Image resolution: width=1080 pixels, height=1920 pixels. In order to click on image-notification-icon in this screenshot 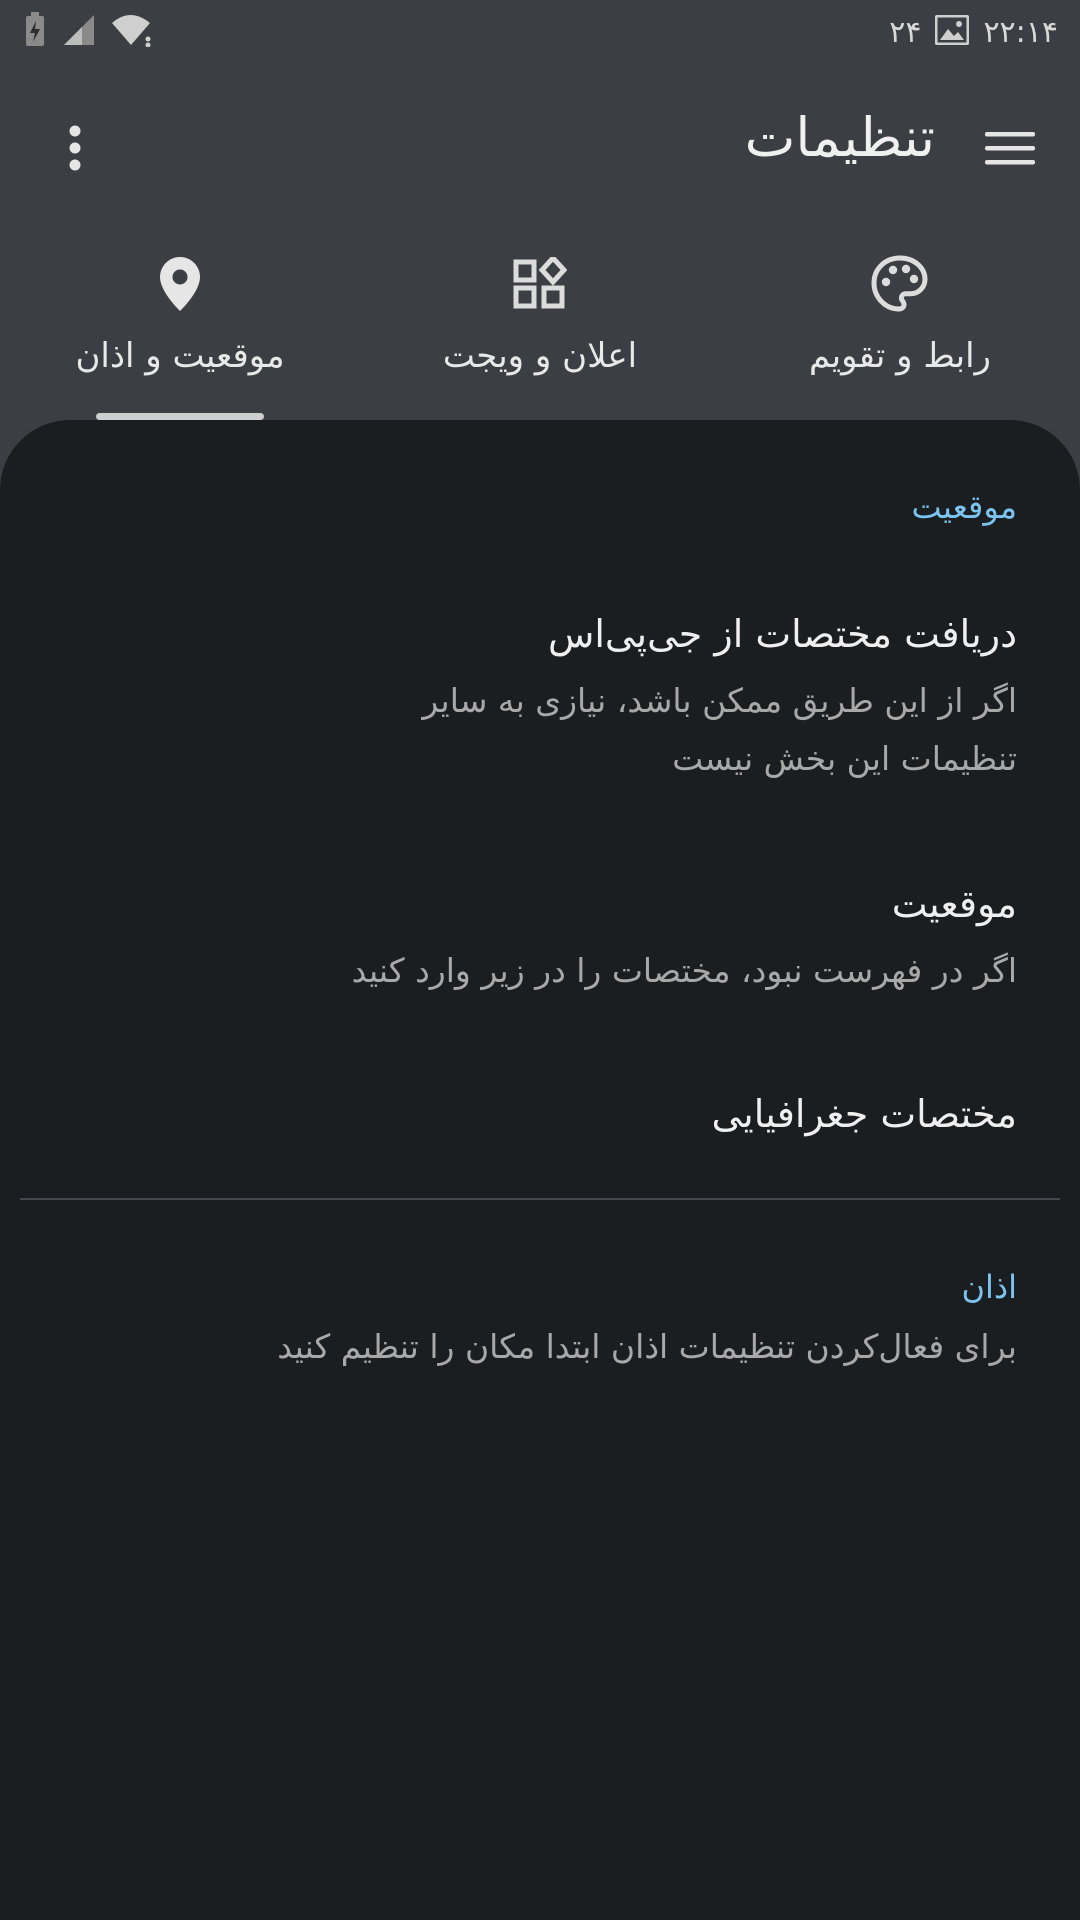, I will do `click(952, 31)`.